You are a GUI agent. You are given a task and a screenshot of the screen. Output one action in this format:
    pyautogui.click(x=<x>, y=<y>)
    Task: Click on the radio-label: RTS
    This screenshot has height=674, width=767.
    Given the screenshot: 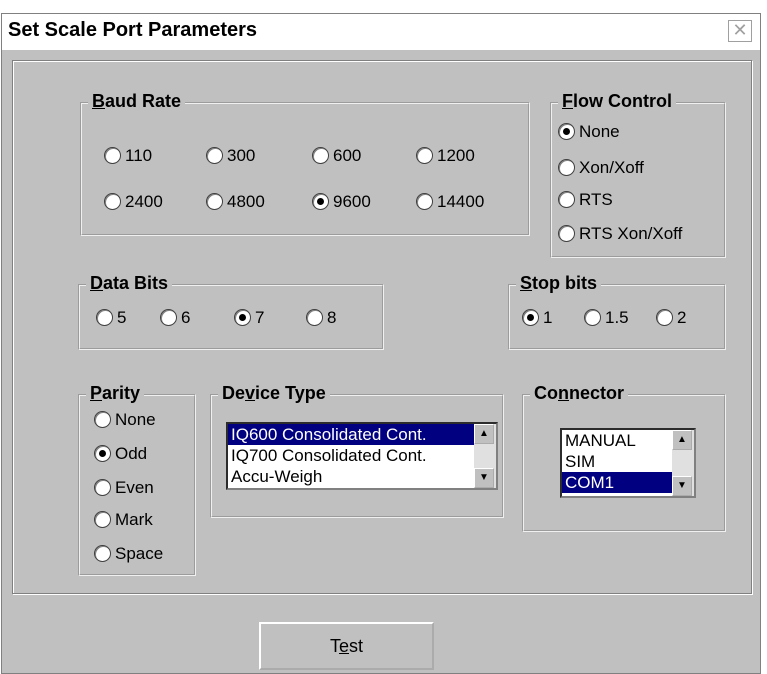 What is the action you would take?
    pyautogui.click(x=596, y=199)
    